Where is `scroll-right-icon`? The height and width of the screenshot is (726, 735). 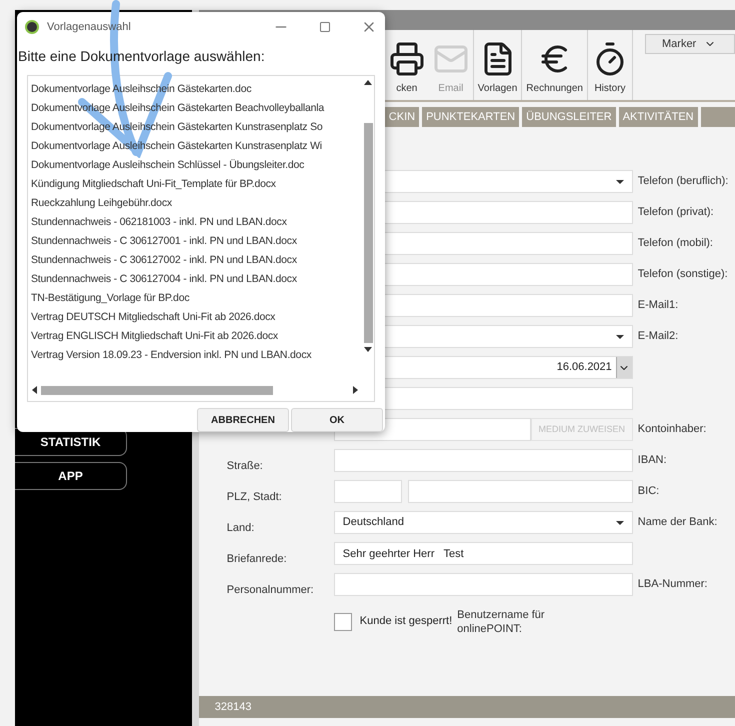 scroll-right-icon is located at coordinates (355, 390).